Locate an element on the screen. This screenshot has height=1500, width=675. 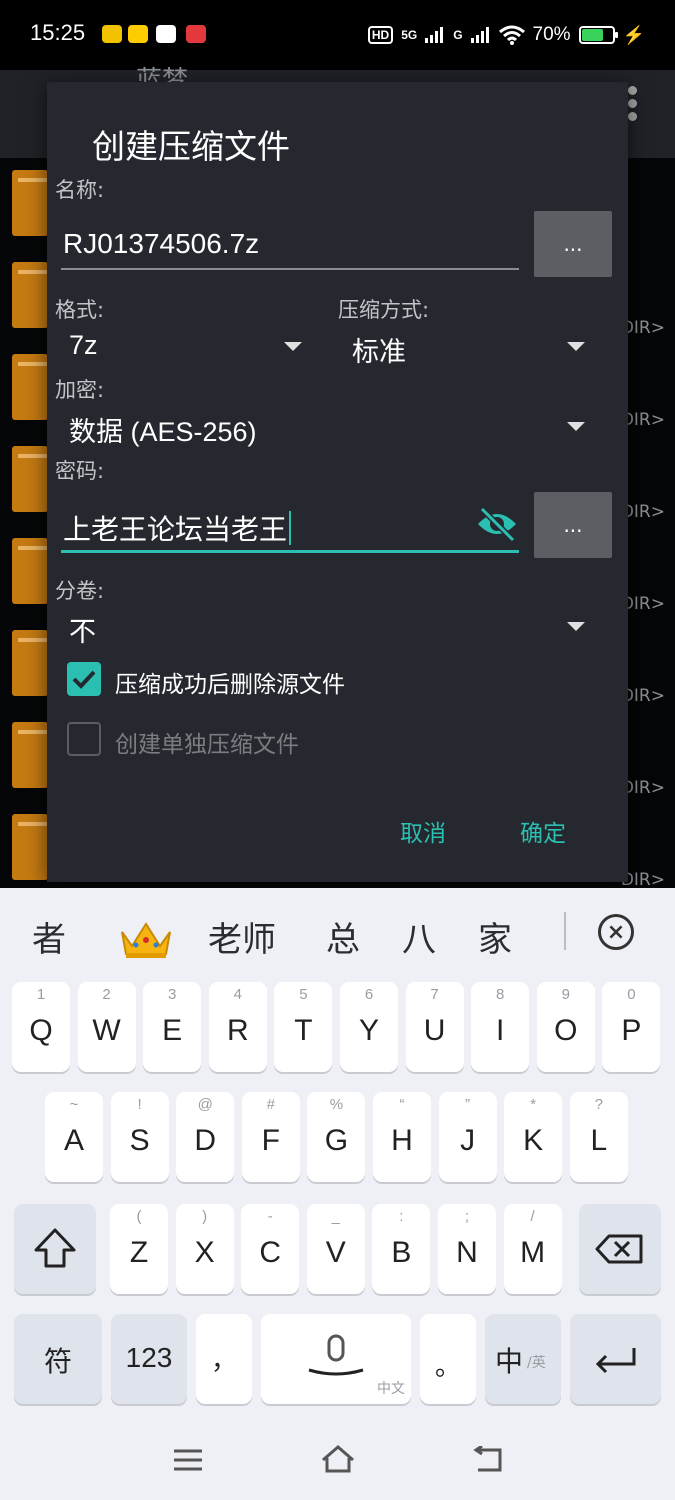
delete-source-label: 压缩成功后删除源文件 is located at coordinates (230, 682).